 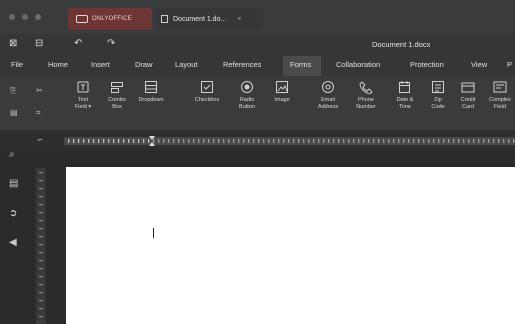 I want to click on menu-layout: Layout, so click(x=186, y=64).